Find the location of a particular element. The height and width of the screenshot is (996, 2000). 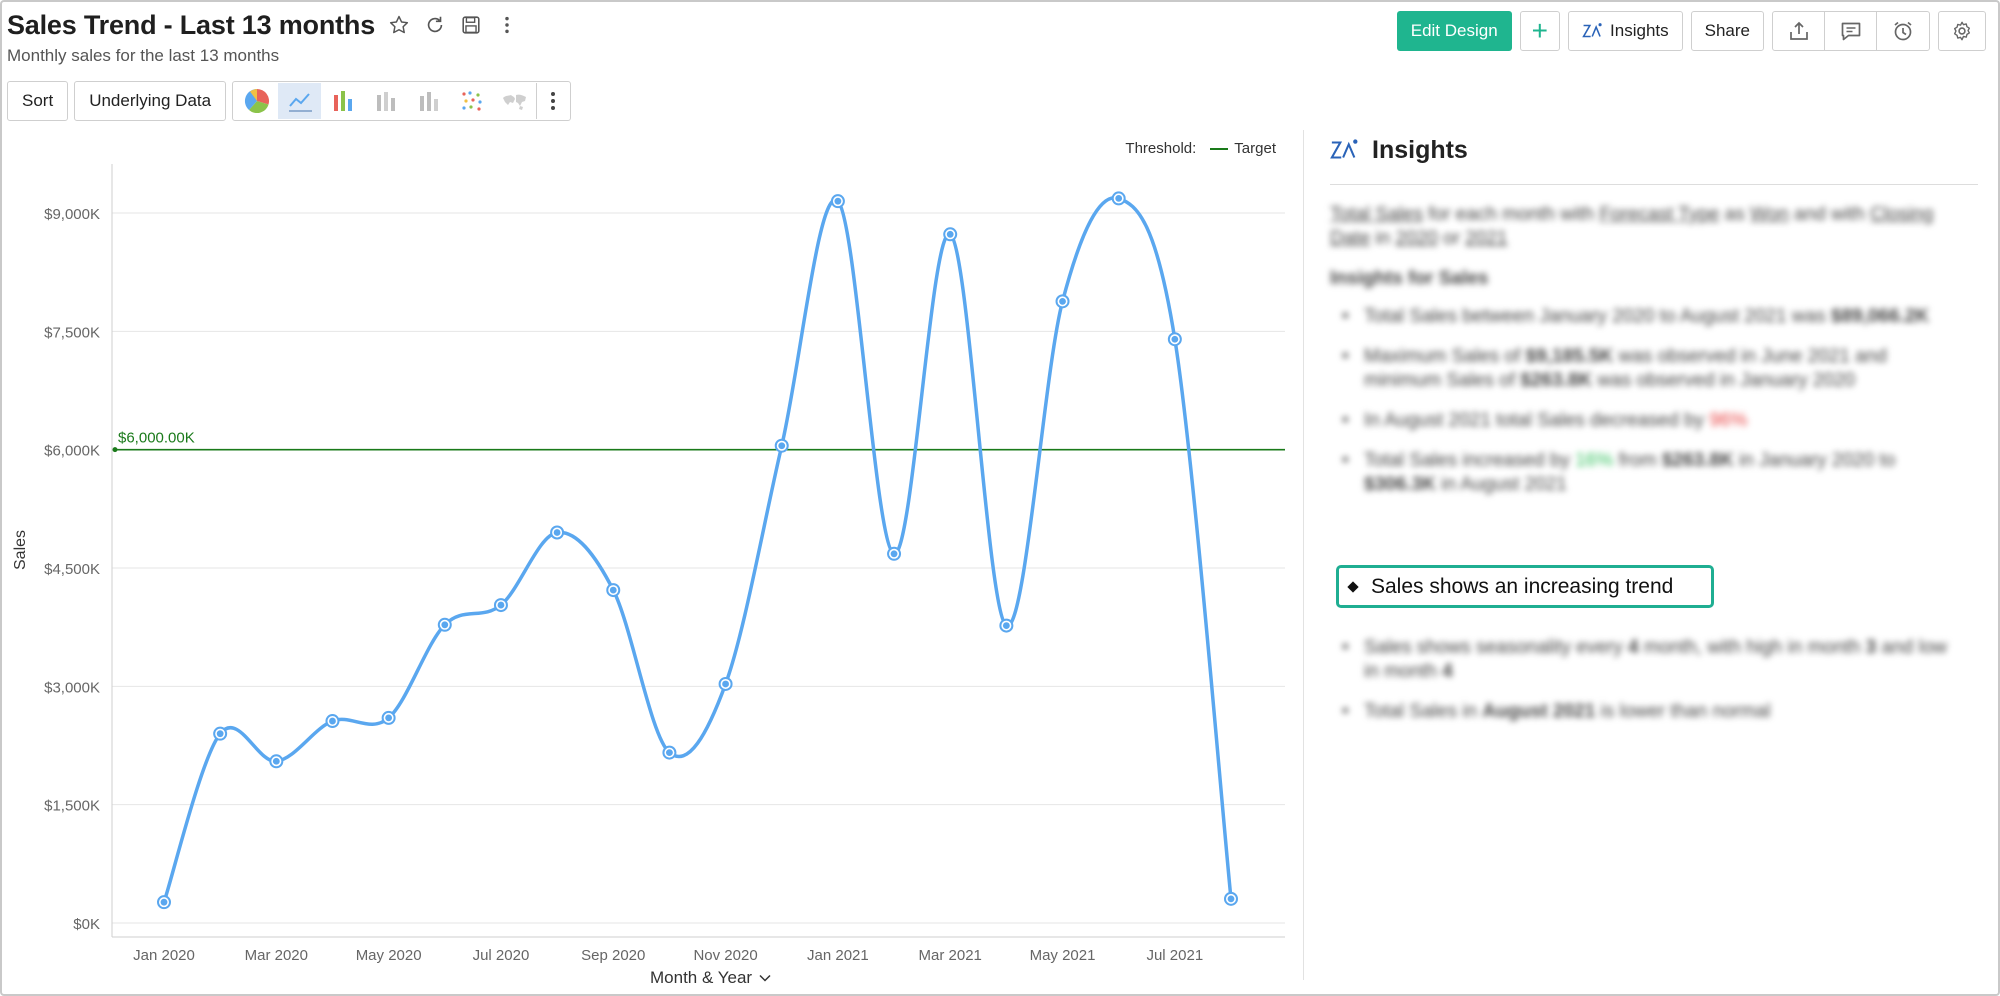

highlighted-insight: Sales shows an increasing trend is located at coordinates (1525, 586).